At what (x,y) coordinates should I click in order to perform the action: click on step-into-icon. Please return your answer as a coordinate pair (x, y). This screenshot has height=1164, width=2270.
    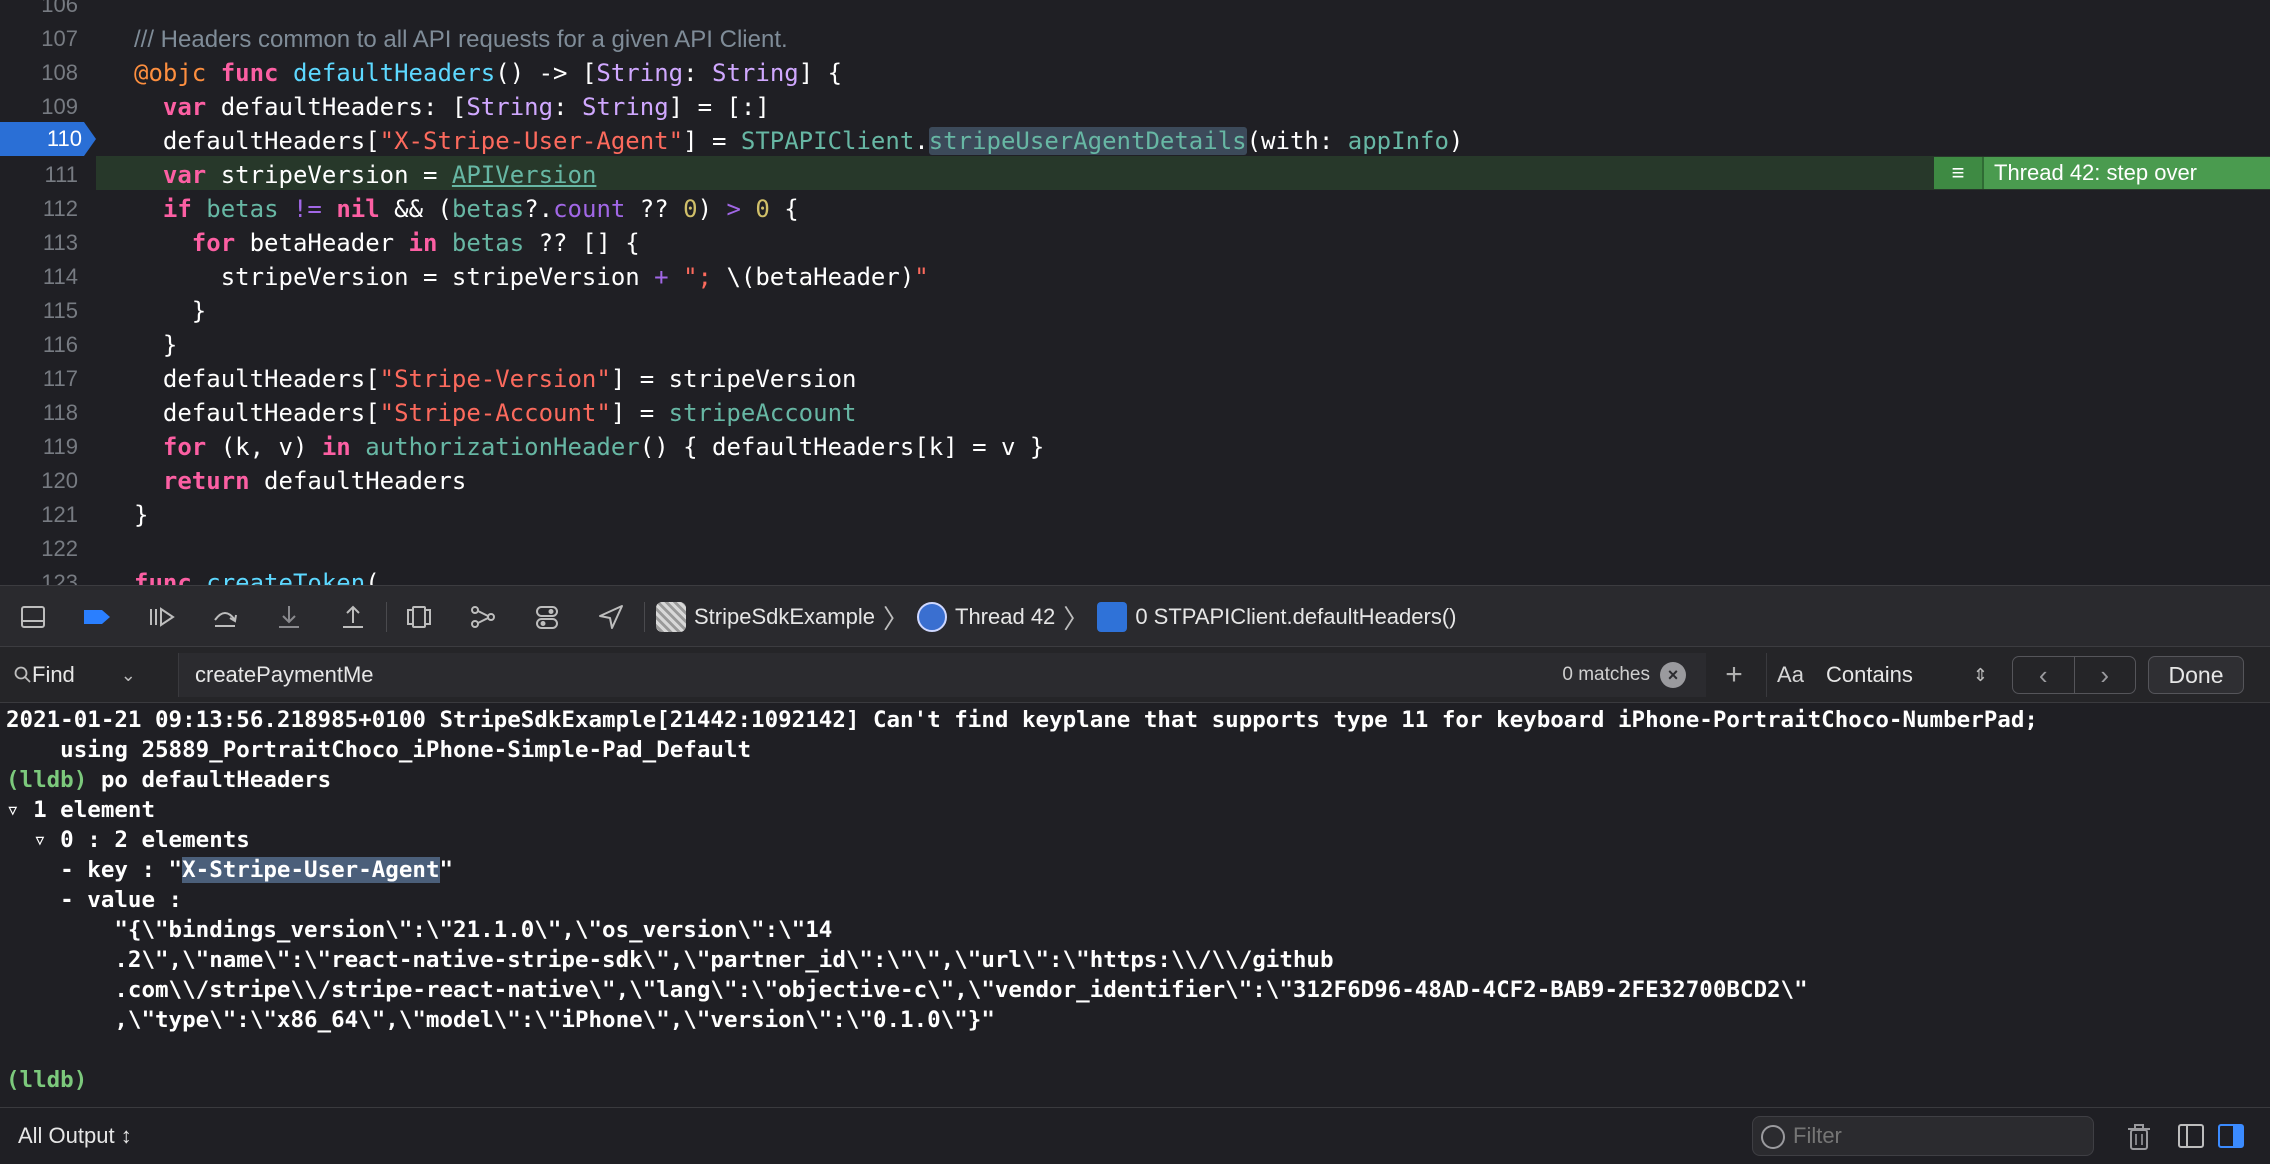
    Looking at the image, I should click on (289, 617).